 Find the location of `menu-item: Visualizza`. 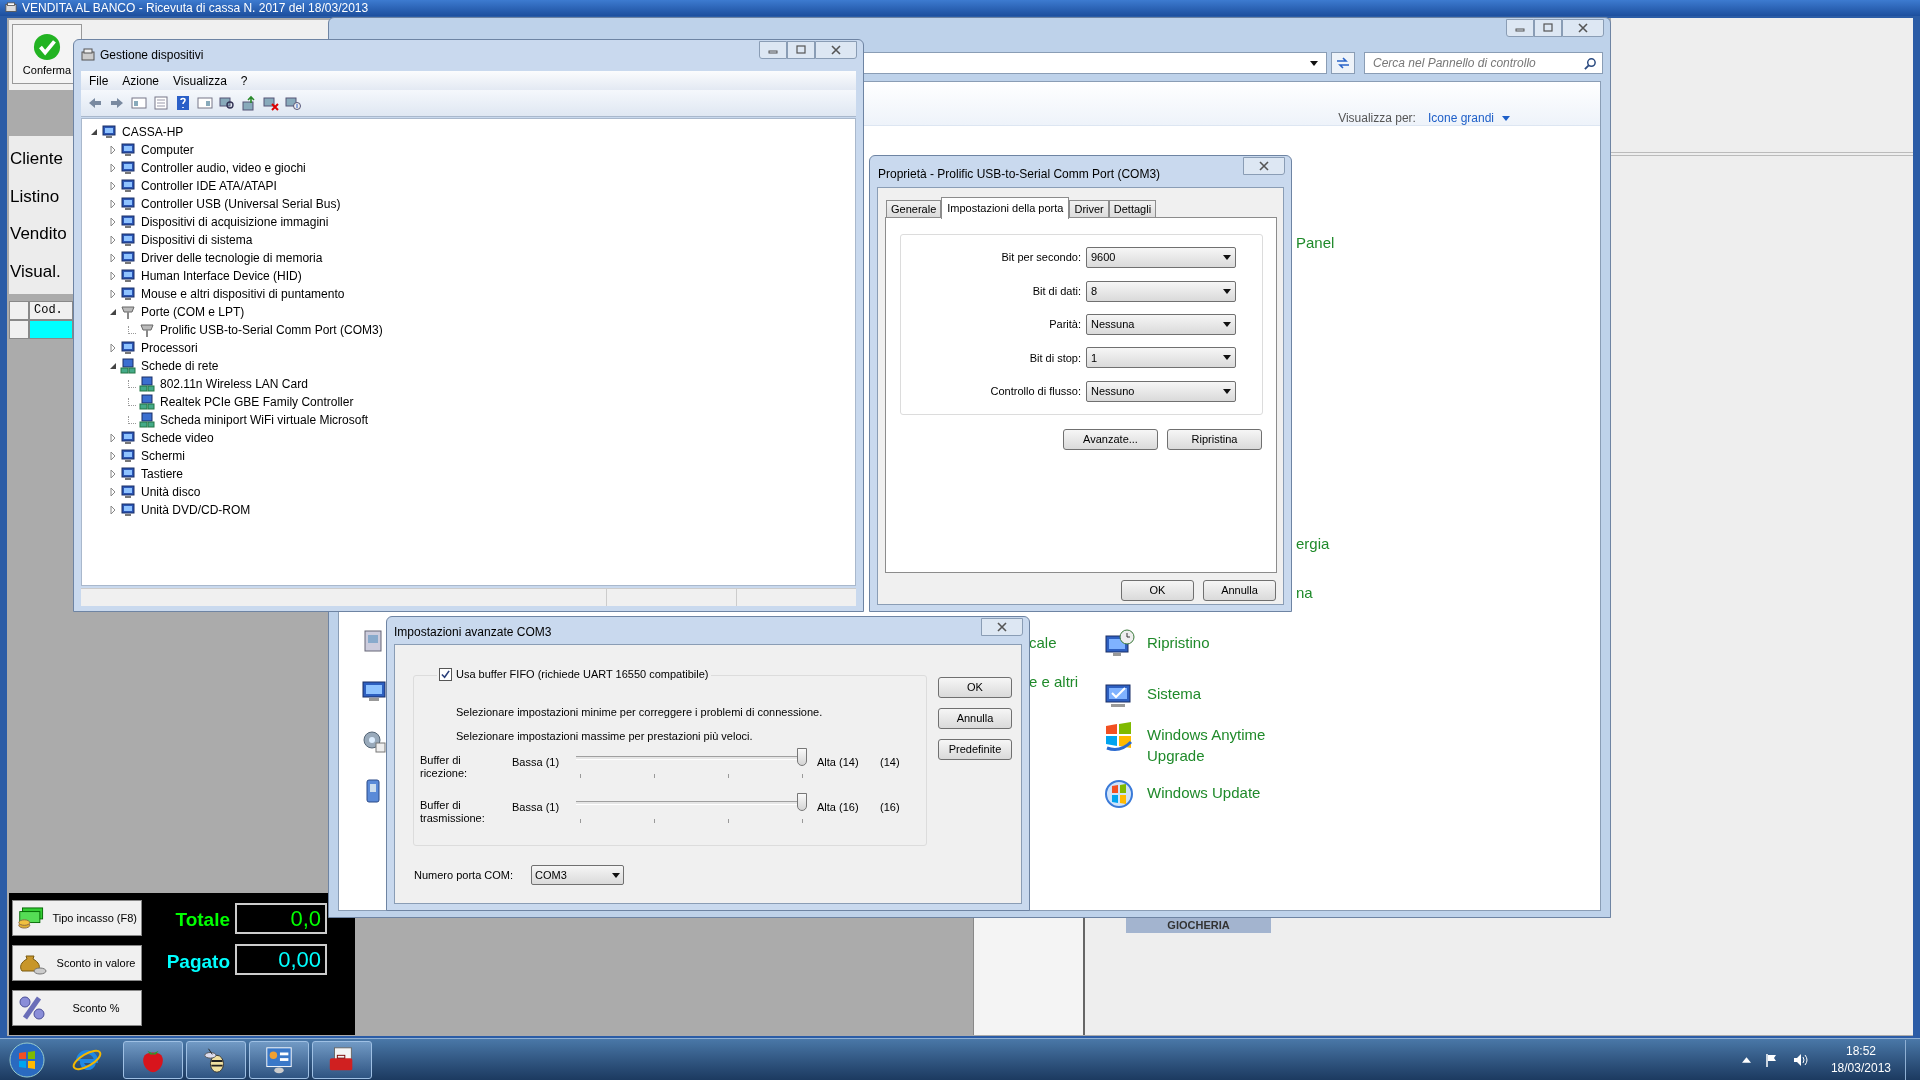

menu-item: Visualizza is located at coordinates (200, 80).